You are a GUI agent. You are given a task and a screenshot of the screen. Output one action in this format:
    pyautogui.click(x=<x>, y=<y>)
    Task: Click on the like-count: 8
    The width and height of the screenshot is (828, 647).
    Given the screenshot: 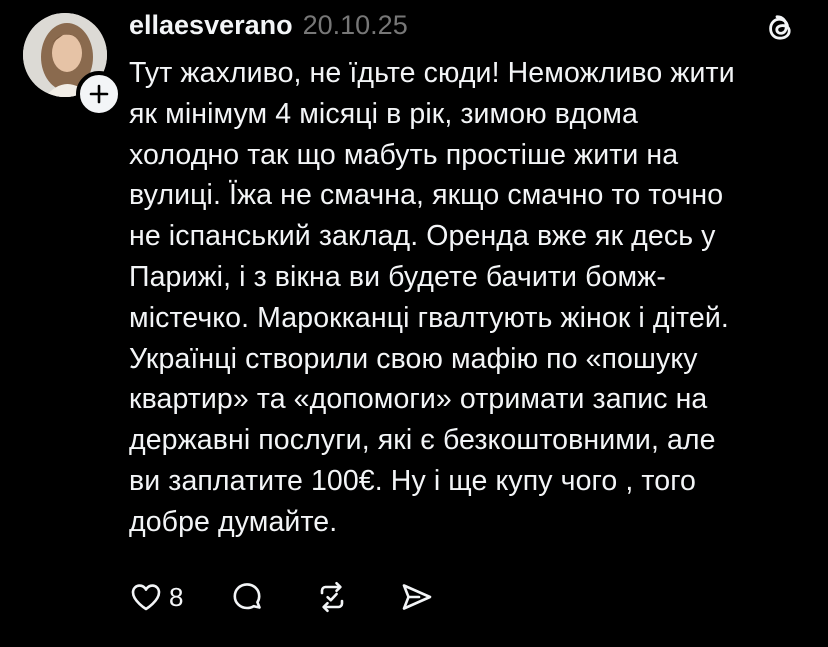 What is the action you would take?
    pyautogui.click(x=176, y=596)
    